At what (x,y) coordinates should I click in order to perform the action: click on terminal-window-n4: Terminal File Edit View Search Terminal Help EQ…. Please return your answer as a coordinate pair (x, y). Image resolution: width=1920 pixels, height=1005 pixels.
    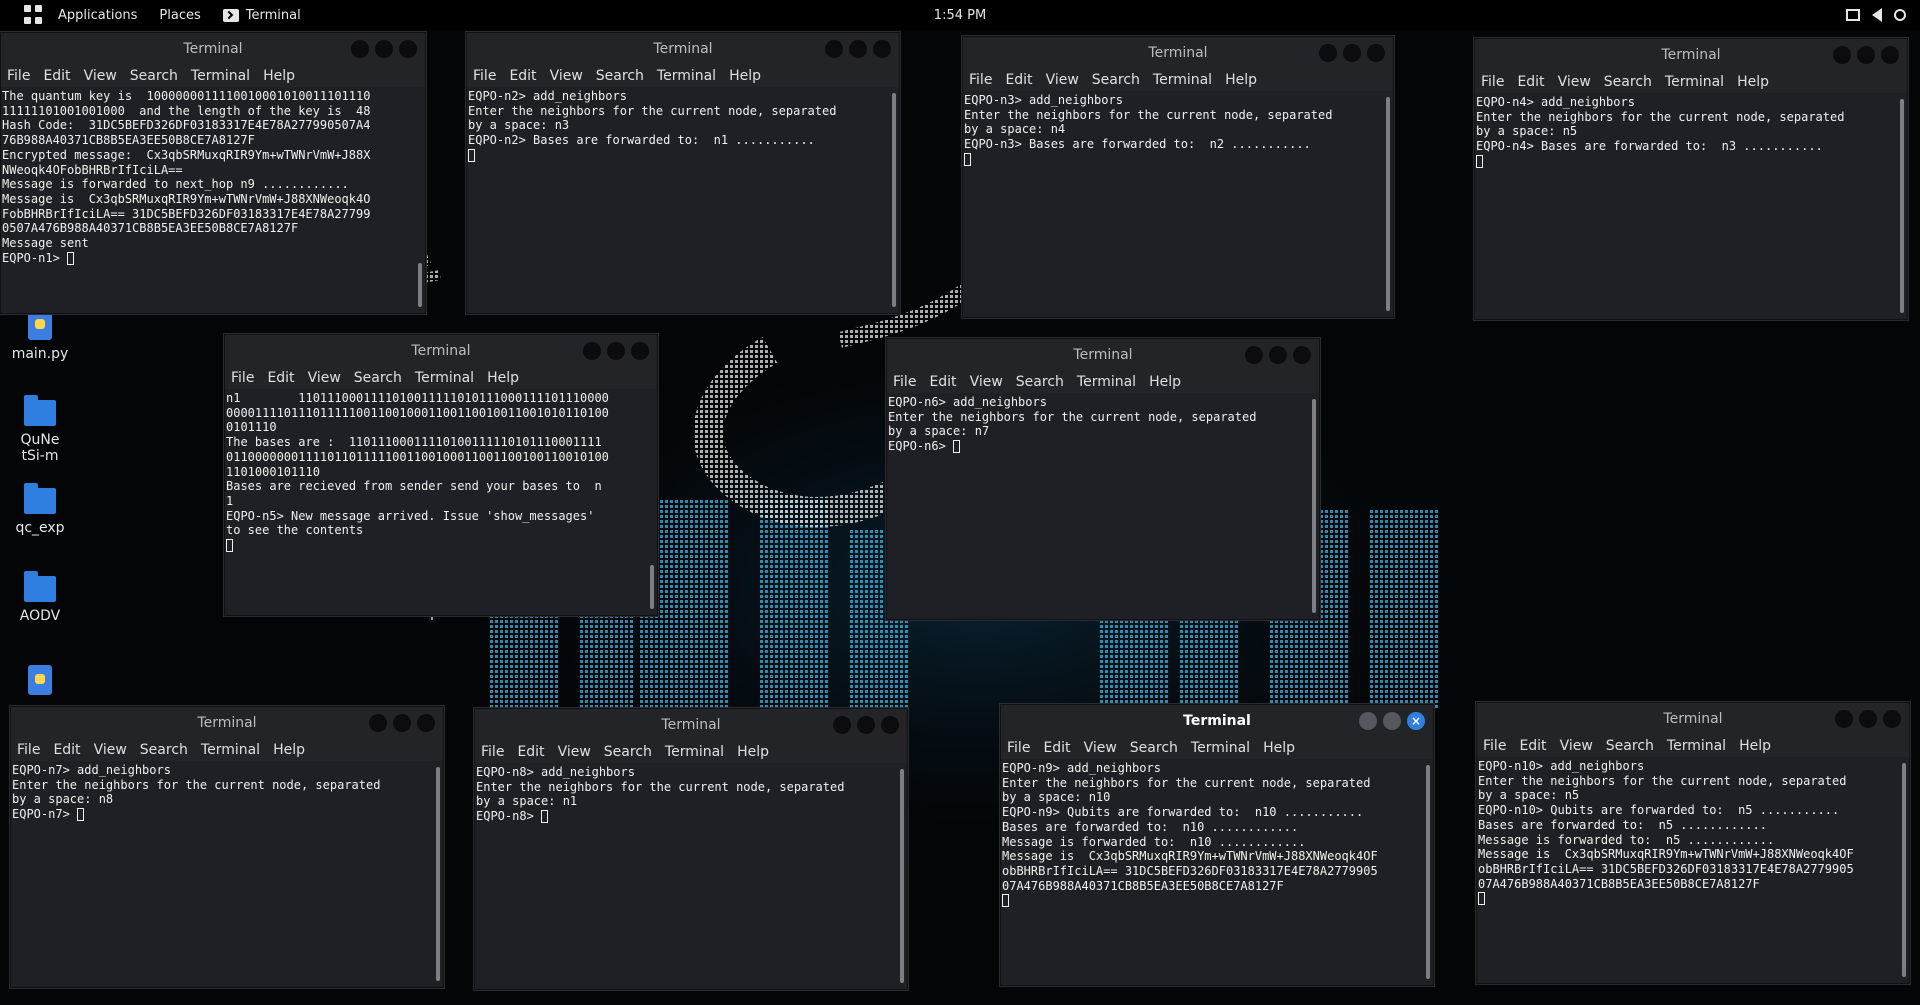
    Looking at the image, I should click on (1691, 179).